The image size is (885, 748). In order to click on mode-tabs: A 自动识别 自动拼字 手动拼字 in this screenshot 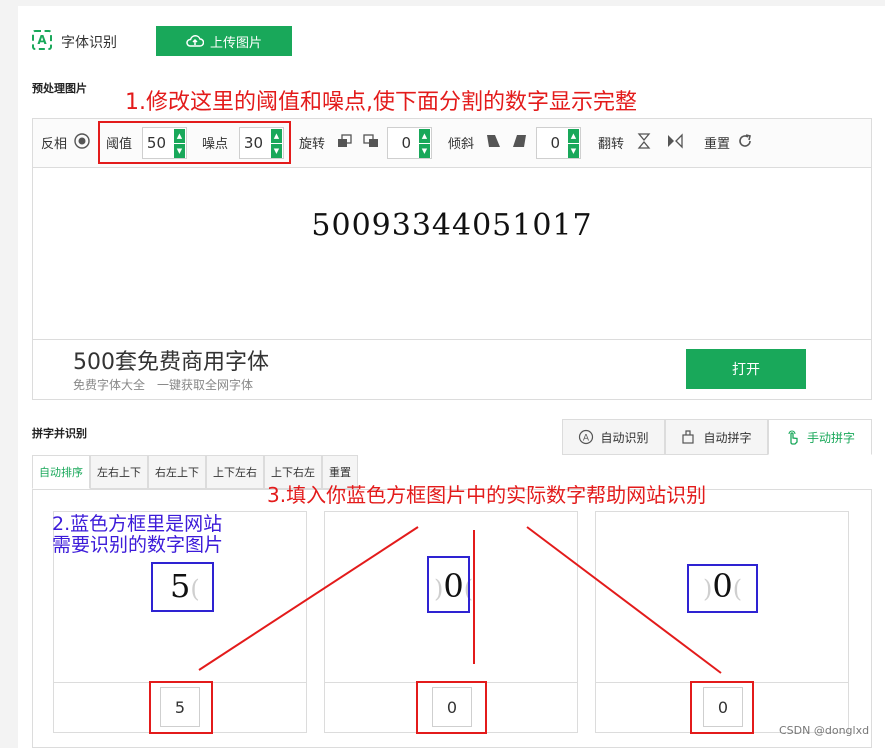, I will do `click(717, 437)`.